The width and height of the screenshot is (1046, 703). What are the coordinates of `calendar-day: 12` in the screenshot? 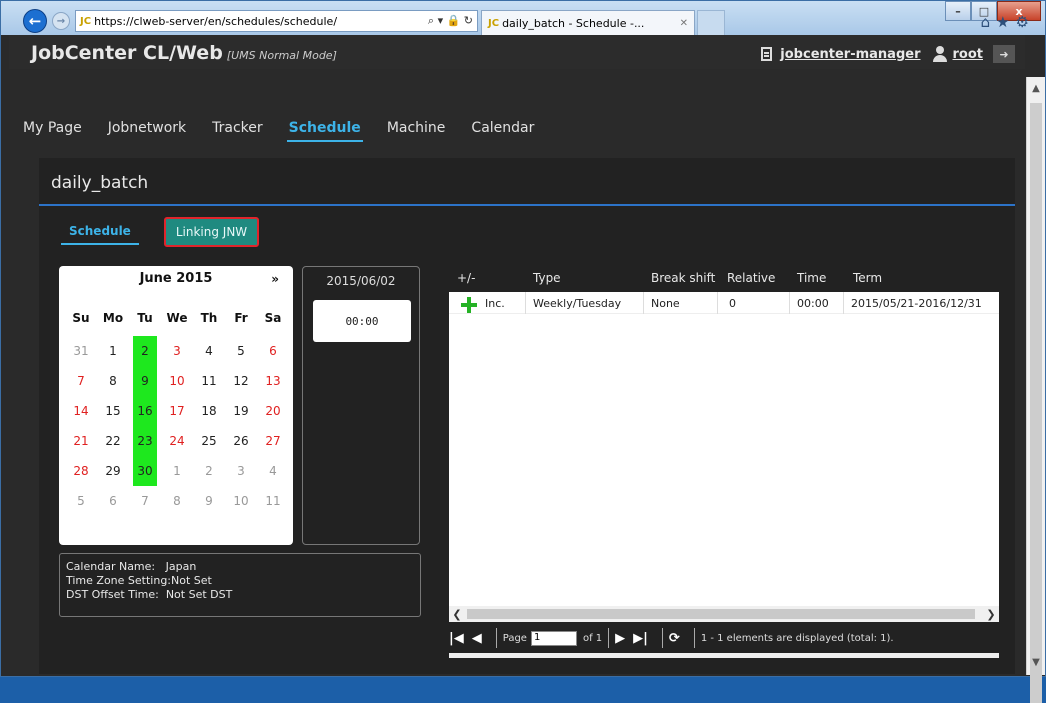 It's located at (241, 381).